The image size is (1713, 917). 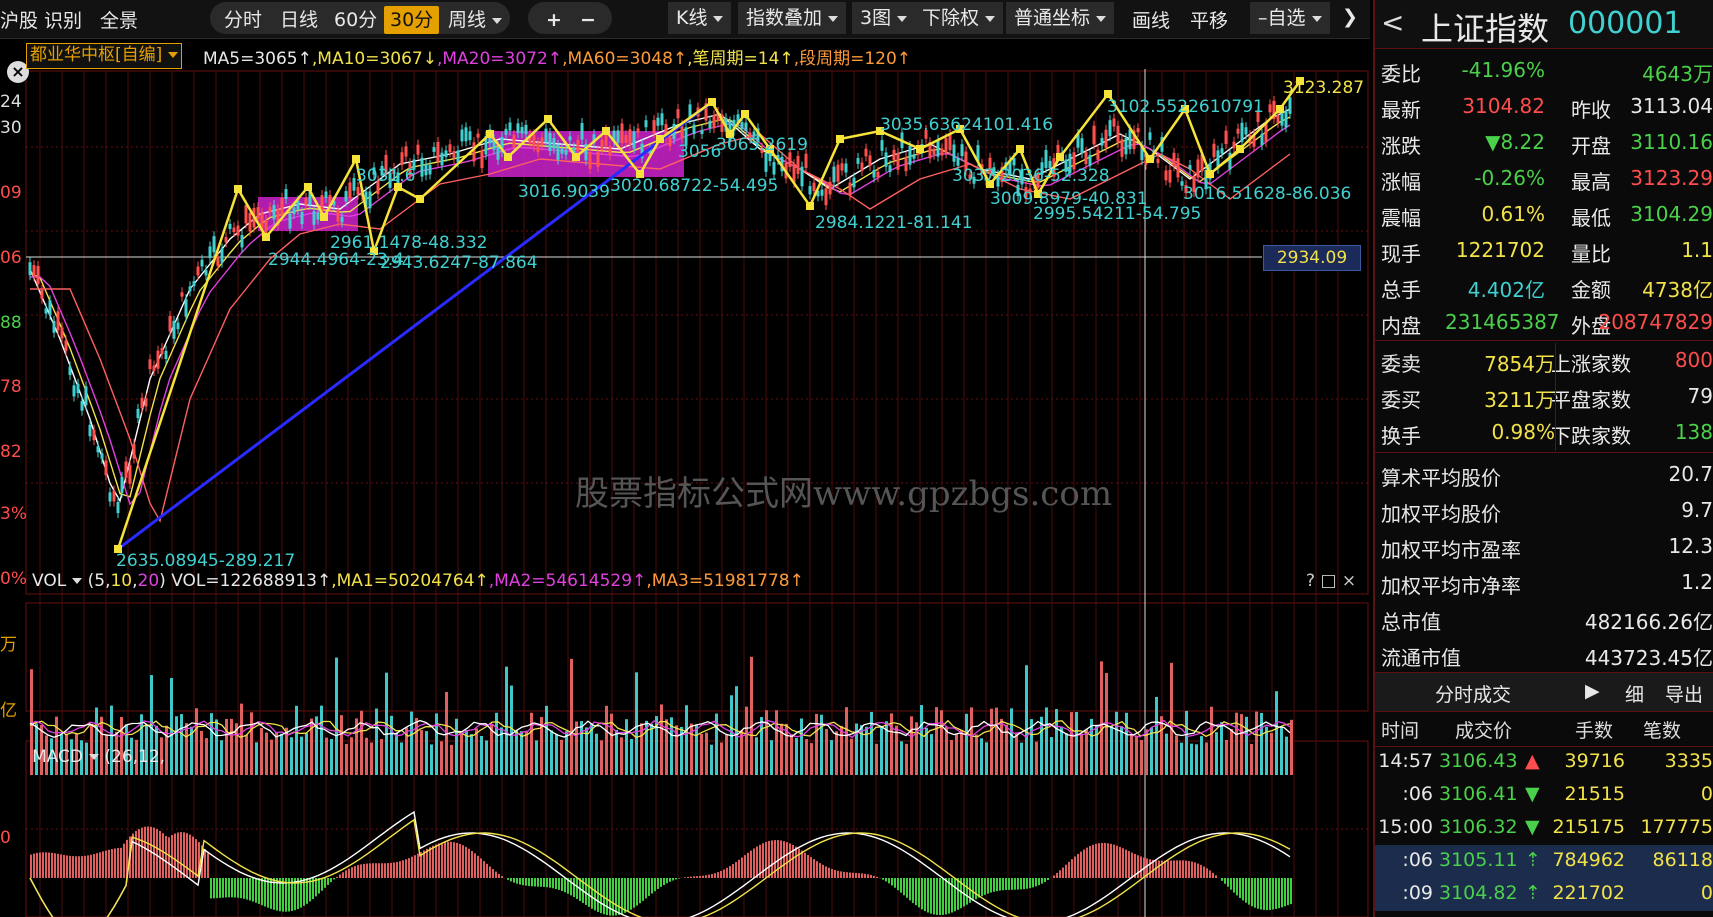 I want to click on coordinate-dropdown: 普通坐标, so click(x=1060, y=18).